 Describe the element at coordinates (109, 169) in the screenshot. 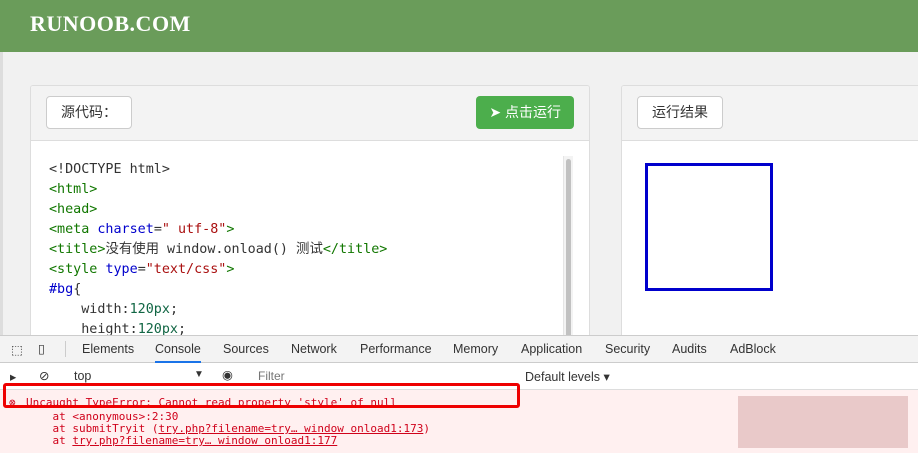

I see `code-token: <!DOCTYPE html>` at that location.